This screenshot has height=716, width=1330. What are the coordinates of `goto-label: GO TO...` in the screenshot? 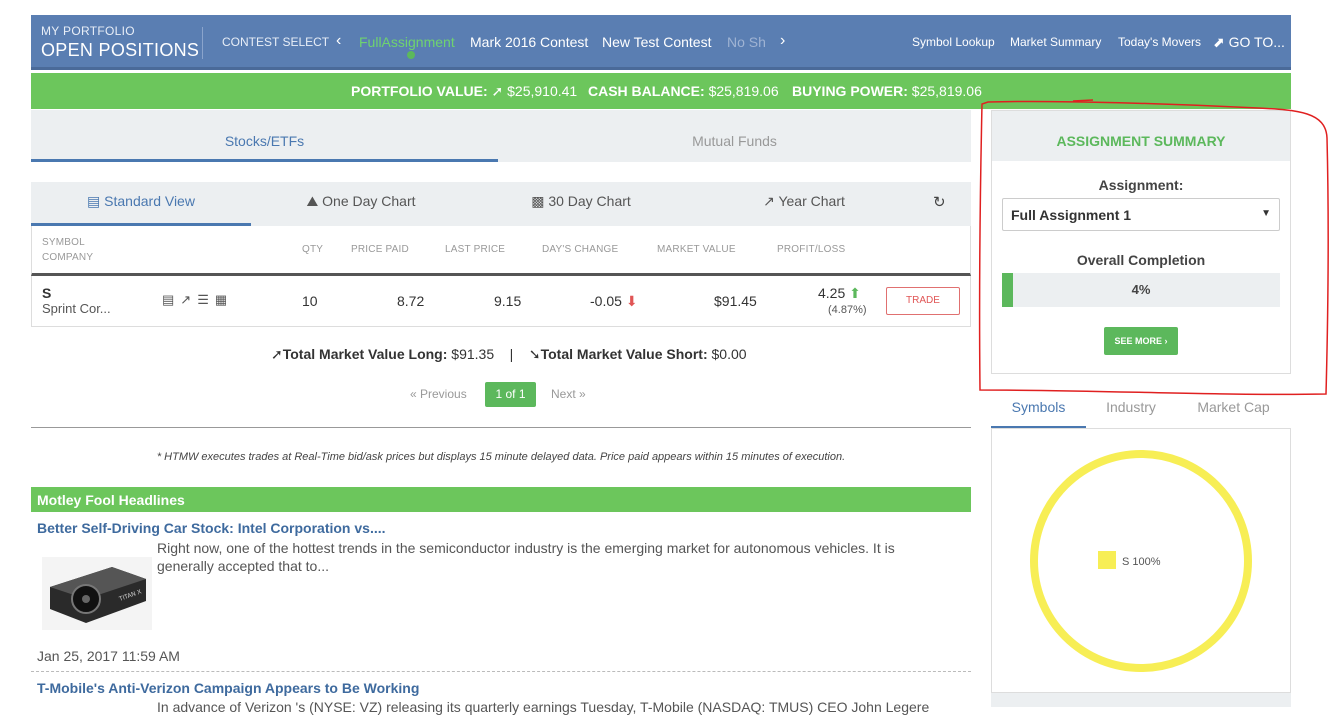 It's located at (1256, 42).